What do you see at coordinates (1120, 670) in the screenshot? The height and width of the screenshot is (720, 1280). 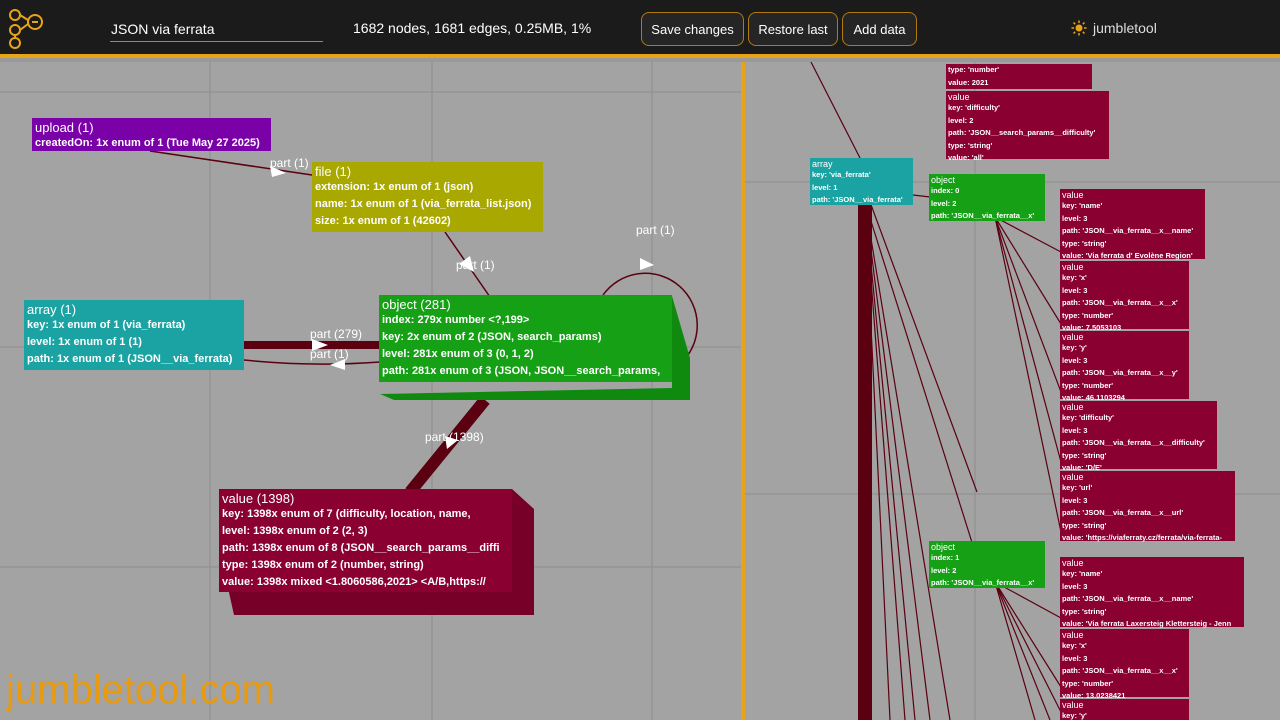 I see `node-attribute: path: 'JSON__via_ferrata__x__x'` at bounding box center [1120, 670].